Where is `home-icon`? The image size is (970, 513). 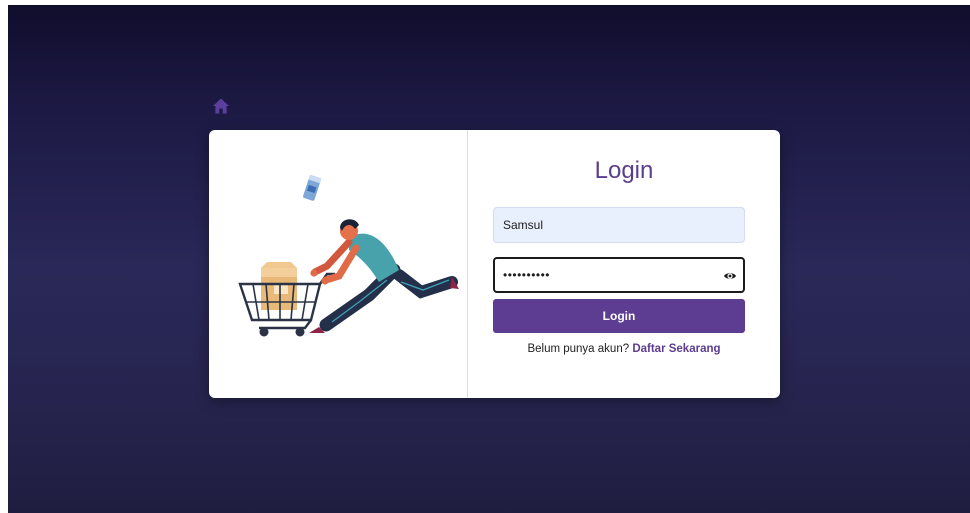
home-icon is located at coordinates (221, 106).